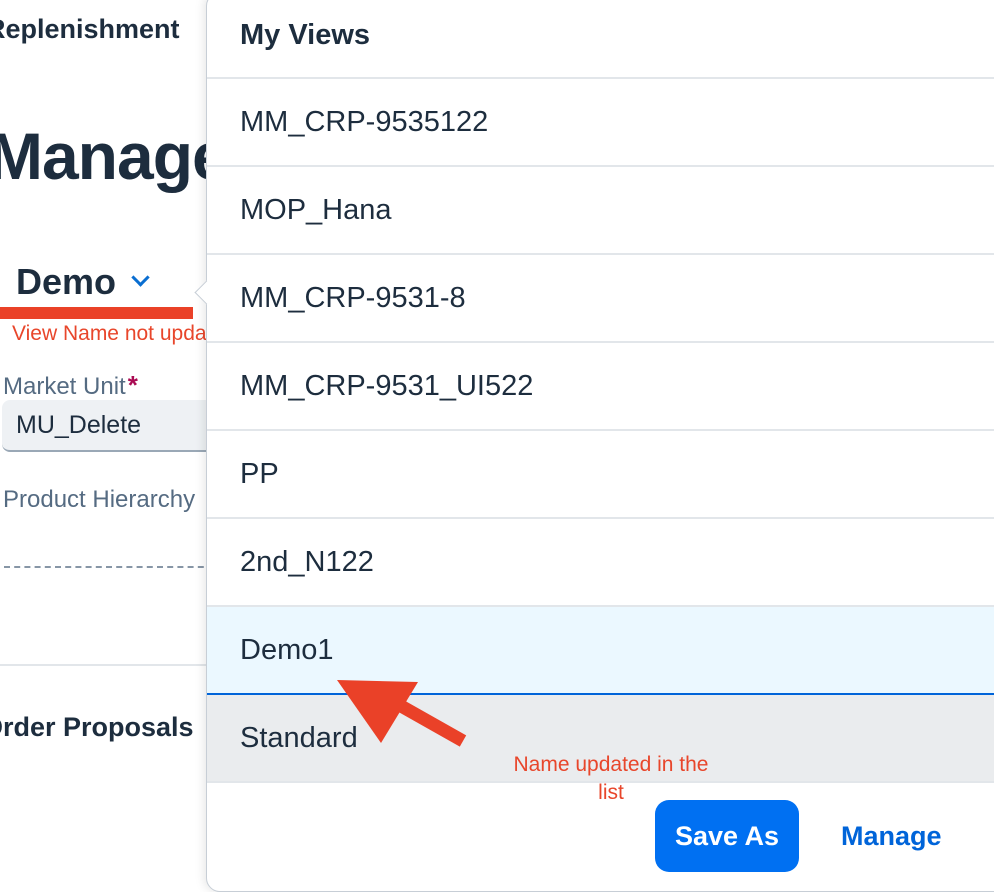  Describe the element at coordinates (600, 40) in the screenshot. I see `popover-header: My Views` at that location.